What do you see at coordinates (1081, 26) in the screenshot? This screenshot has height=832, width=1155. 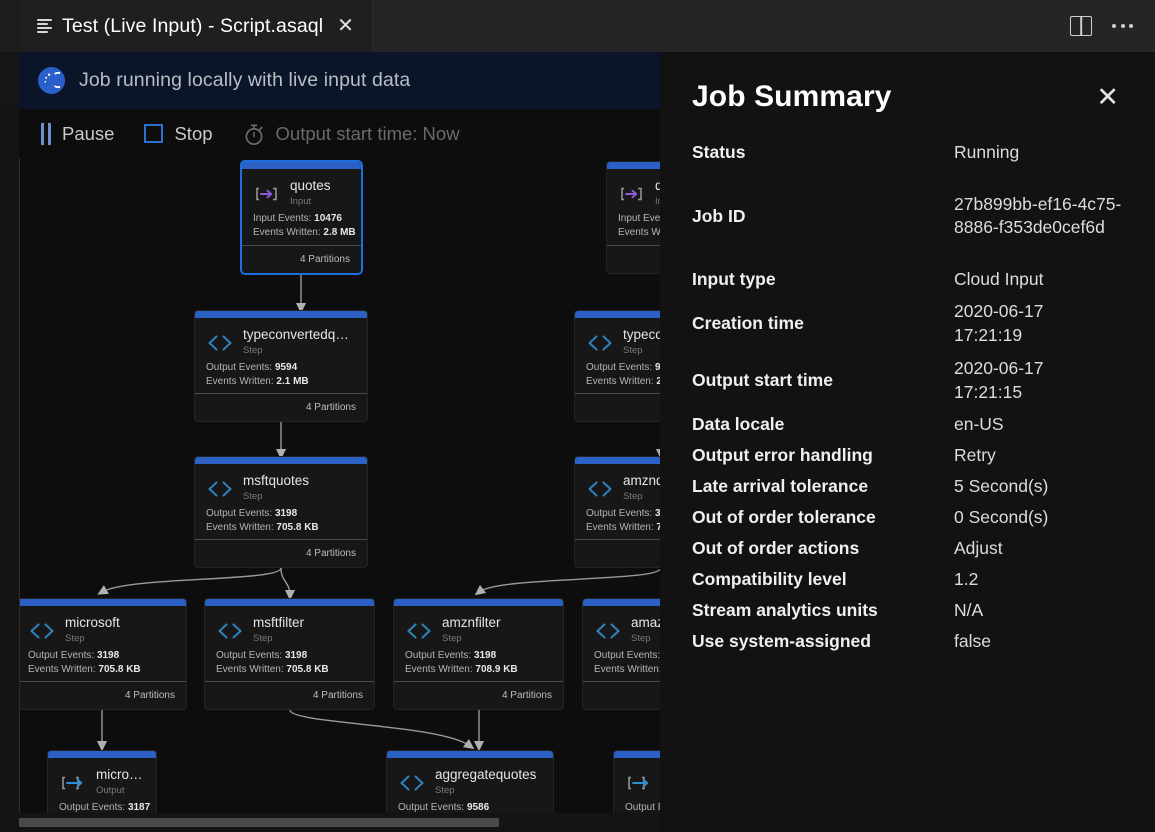 I see `split-editor-icon` at bounding box center [1081, 26].